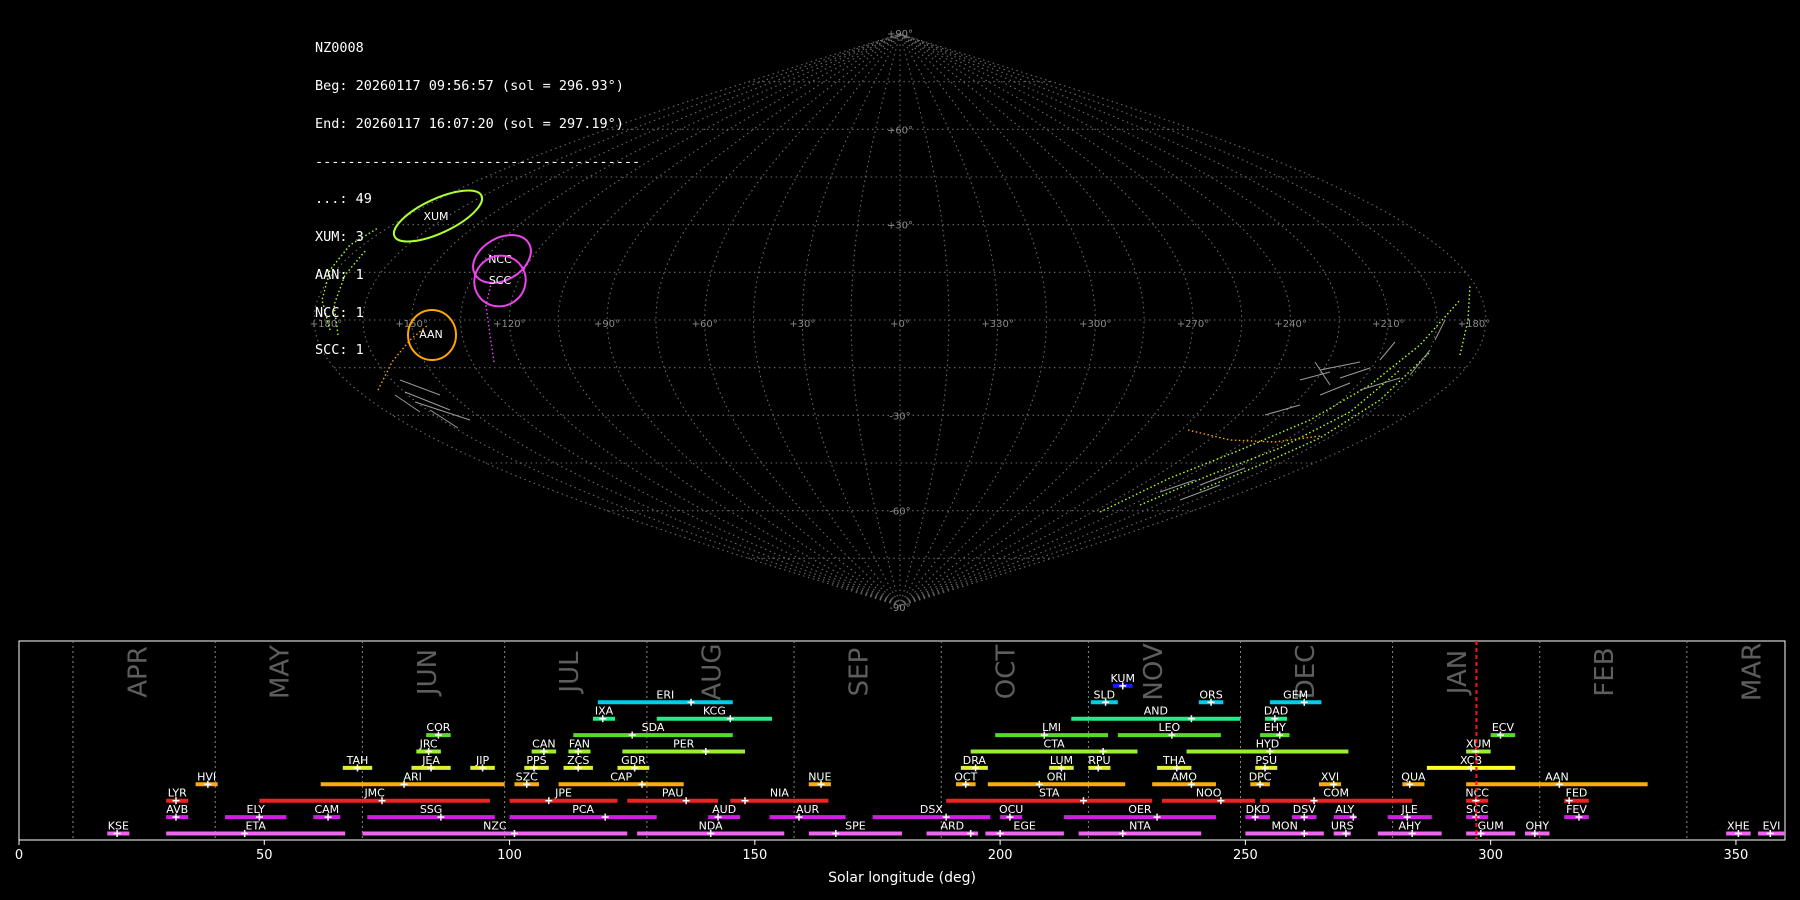 The height and width of the screenshot is (900, 1800). I want to click on shower-label: KCG, so click(714, 711).